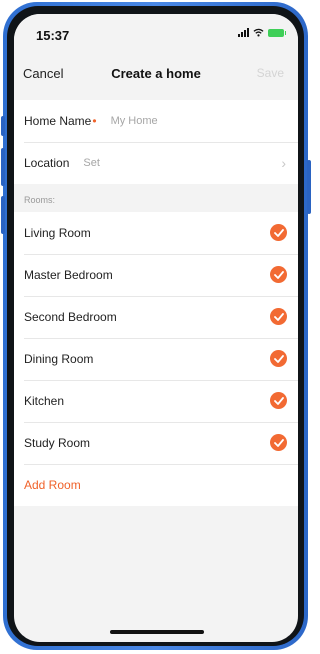 The width and height of the screenshot is (320, 654). I want to click on room-item: Dining Room, so click(156, 359).